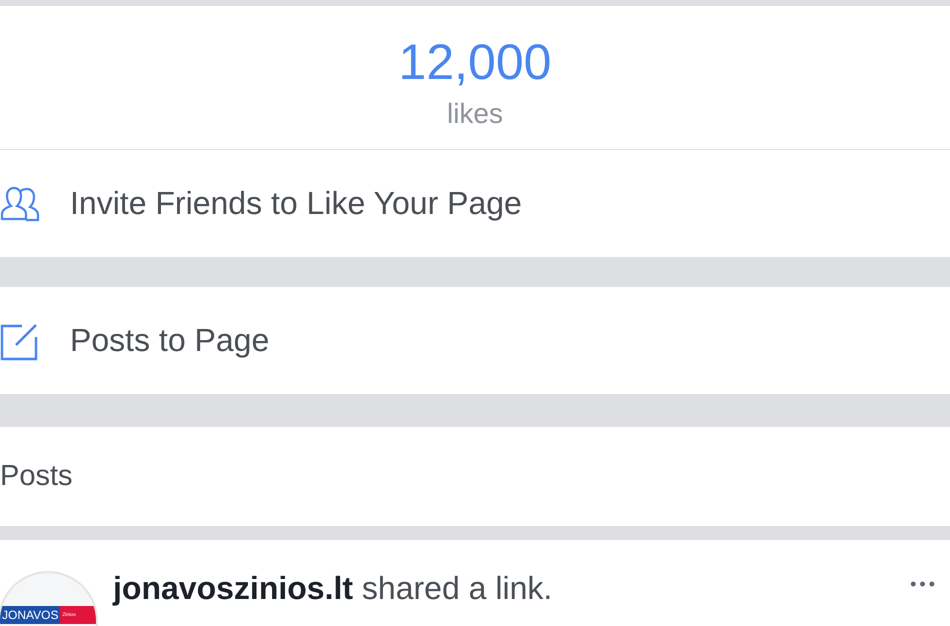 This screenshot has width=950, height=626. Describe the element at coordinates (30, 615) in the screenshot. I see `logo-text: JONAVOS` at that location.